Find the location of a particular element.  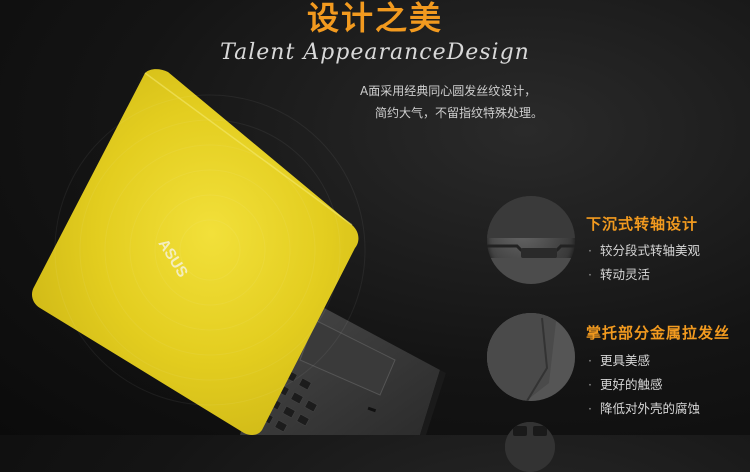

hinge-icon is located at coordinates (531, 240).